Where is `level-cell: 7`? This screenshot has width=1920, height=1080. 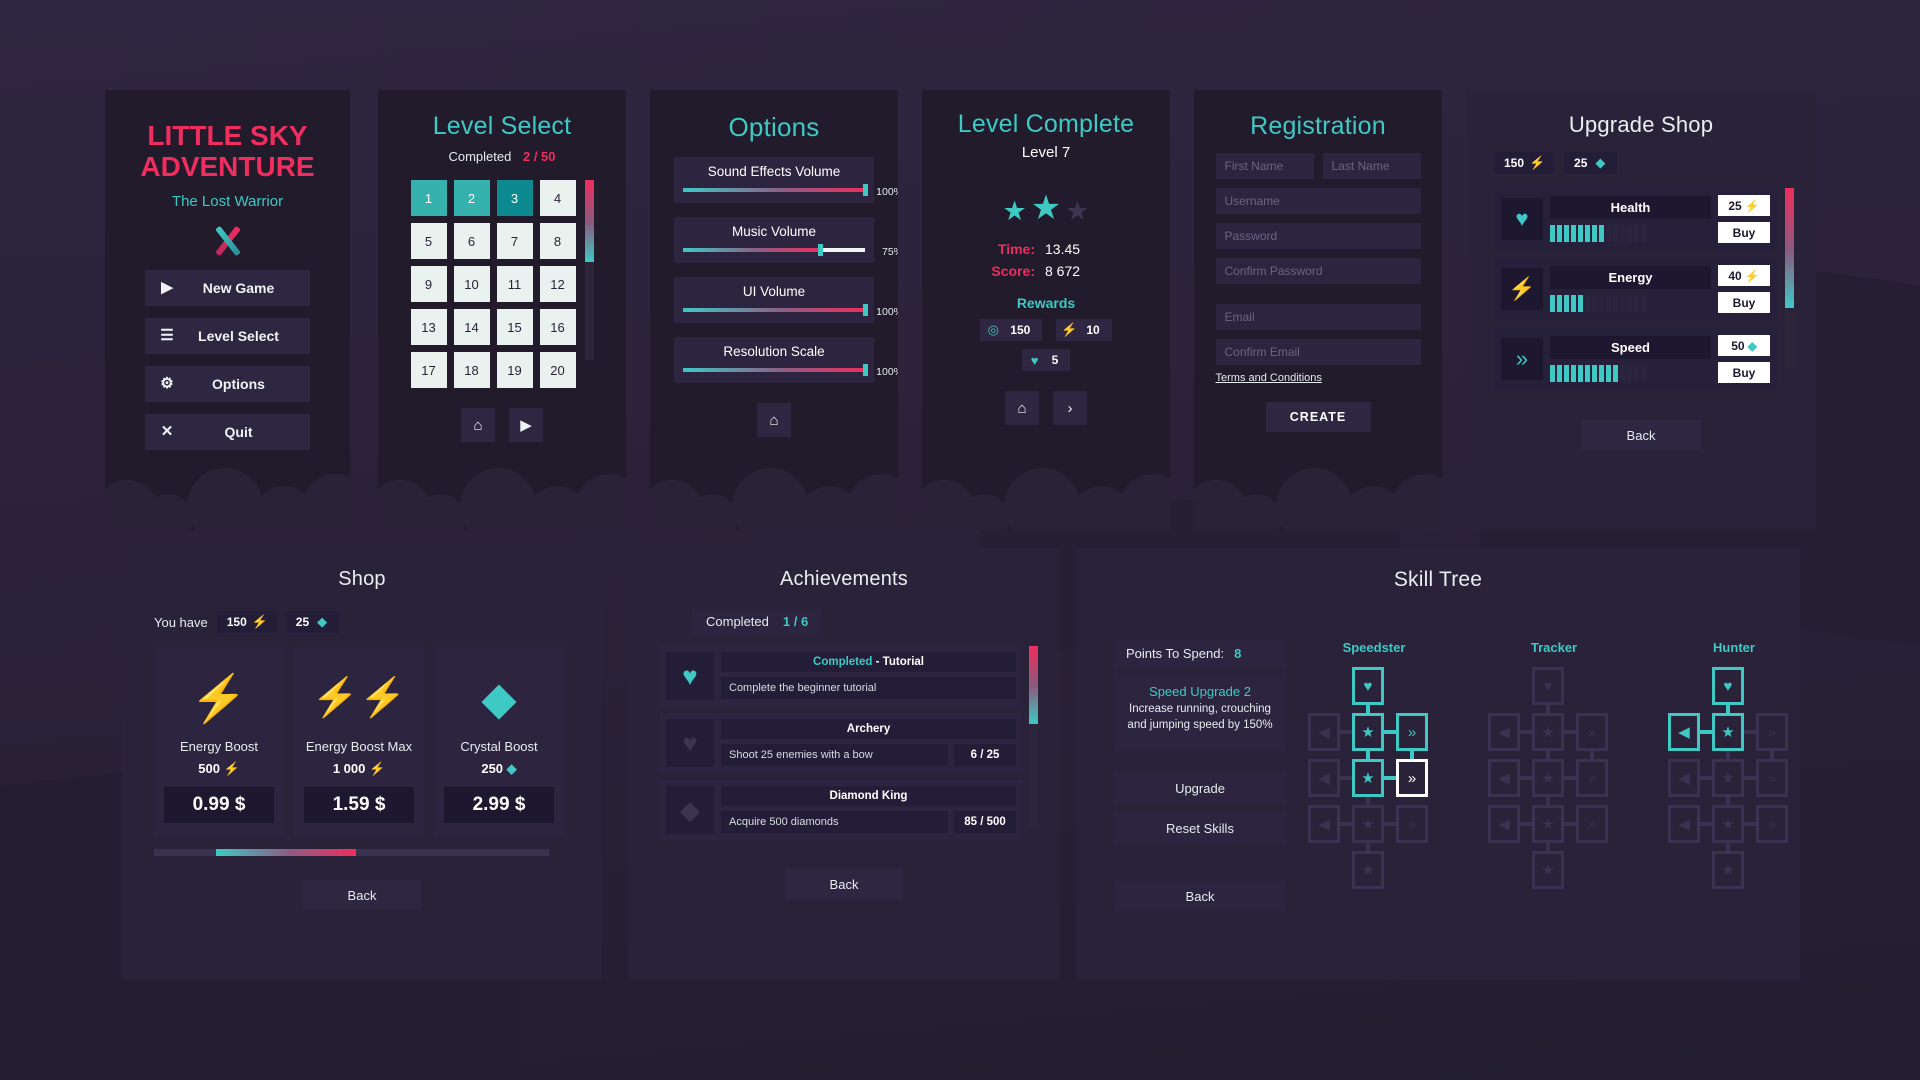 level-cell: 7 is located at coordinates (514, 241).